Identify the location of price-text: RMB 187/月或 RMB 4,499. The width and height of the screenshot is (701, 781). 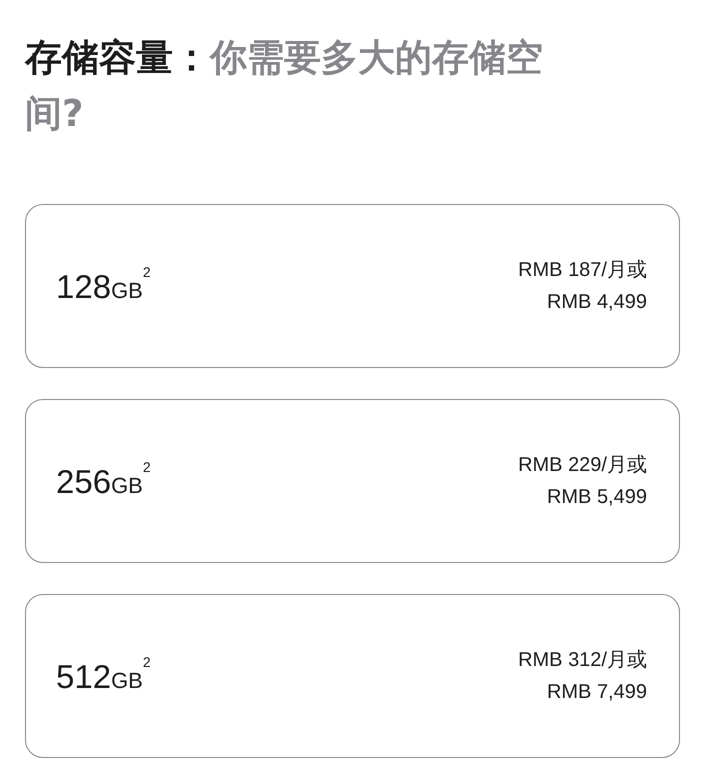
(582, 286).